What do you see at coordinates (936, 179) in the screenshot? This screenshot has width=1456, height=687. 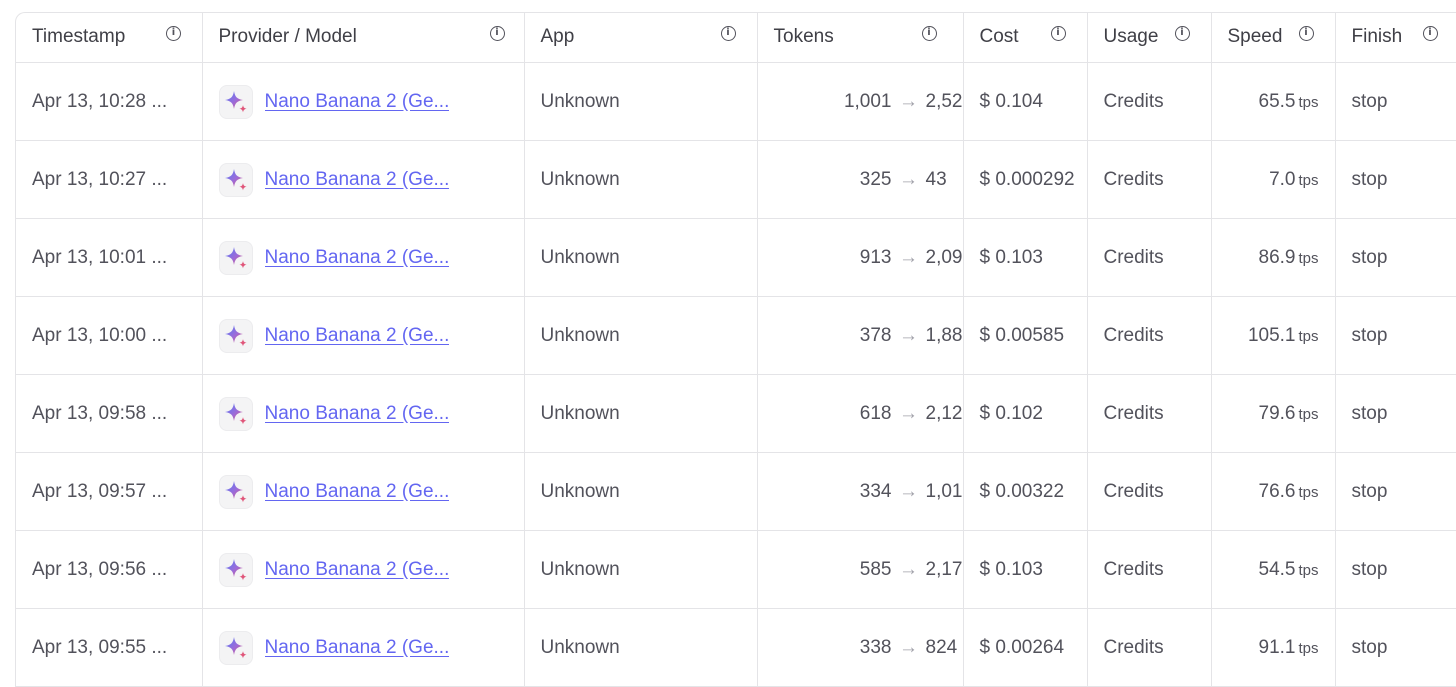 I see `tokens-out: 43` at bounding box center [936, 179].